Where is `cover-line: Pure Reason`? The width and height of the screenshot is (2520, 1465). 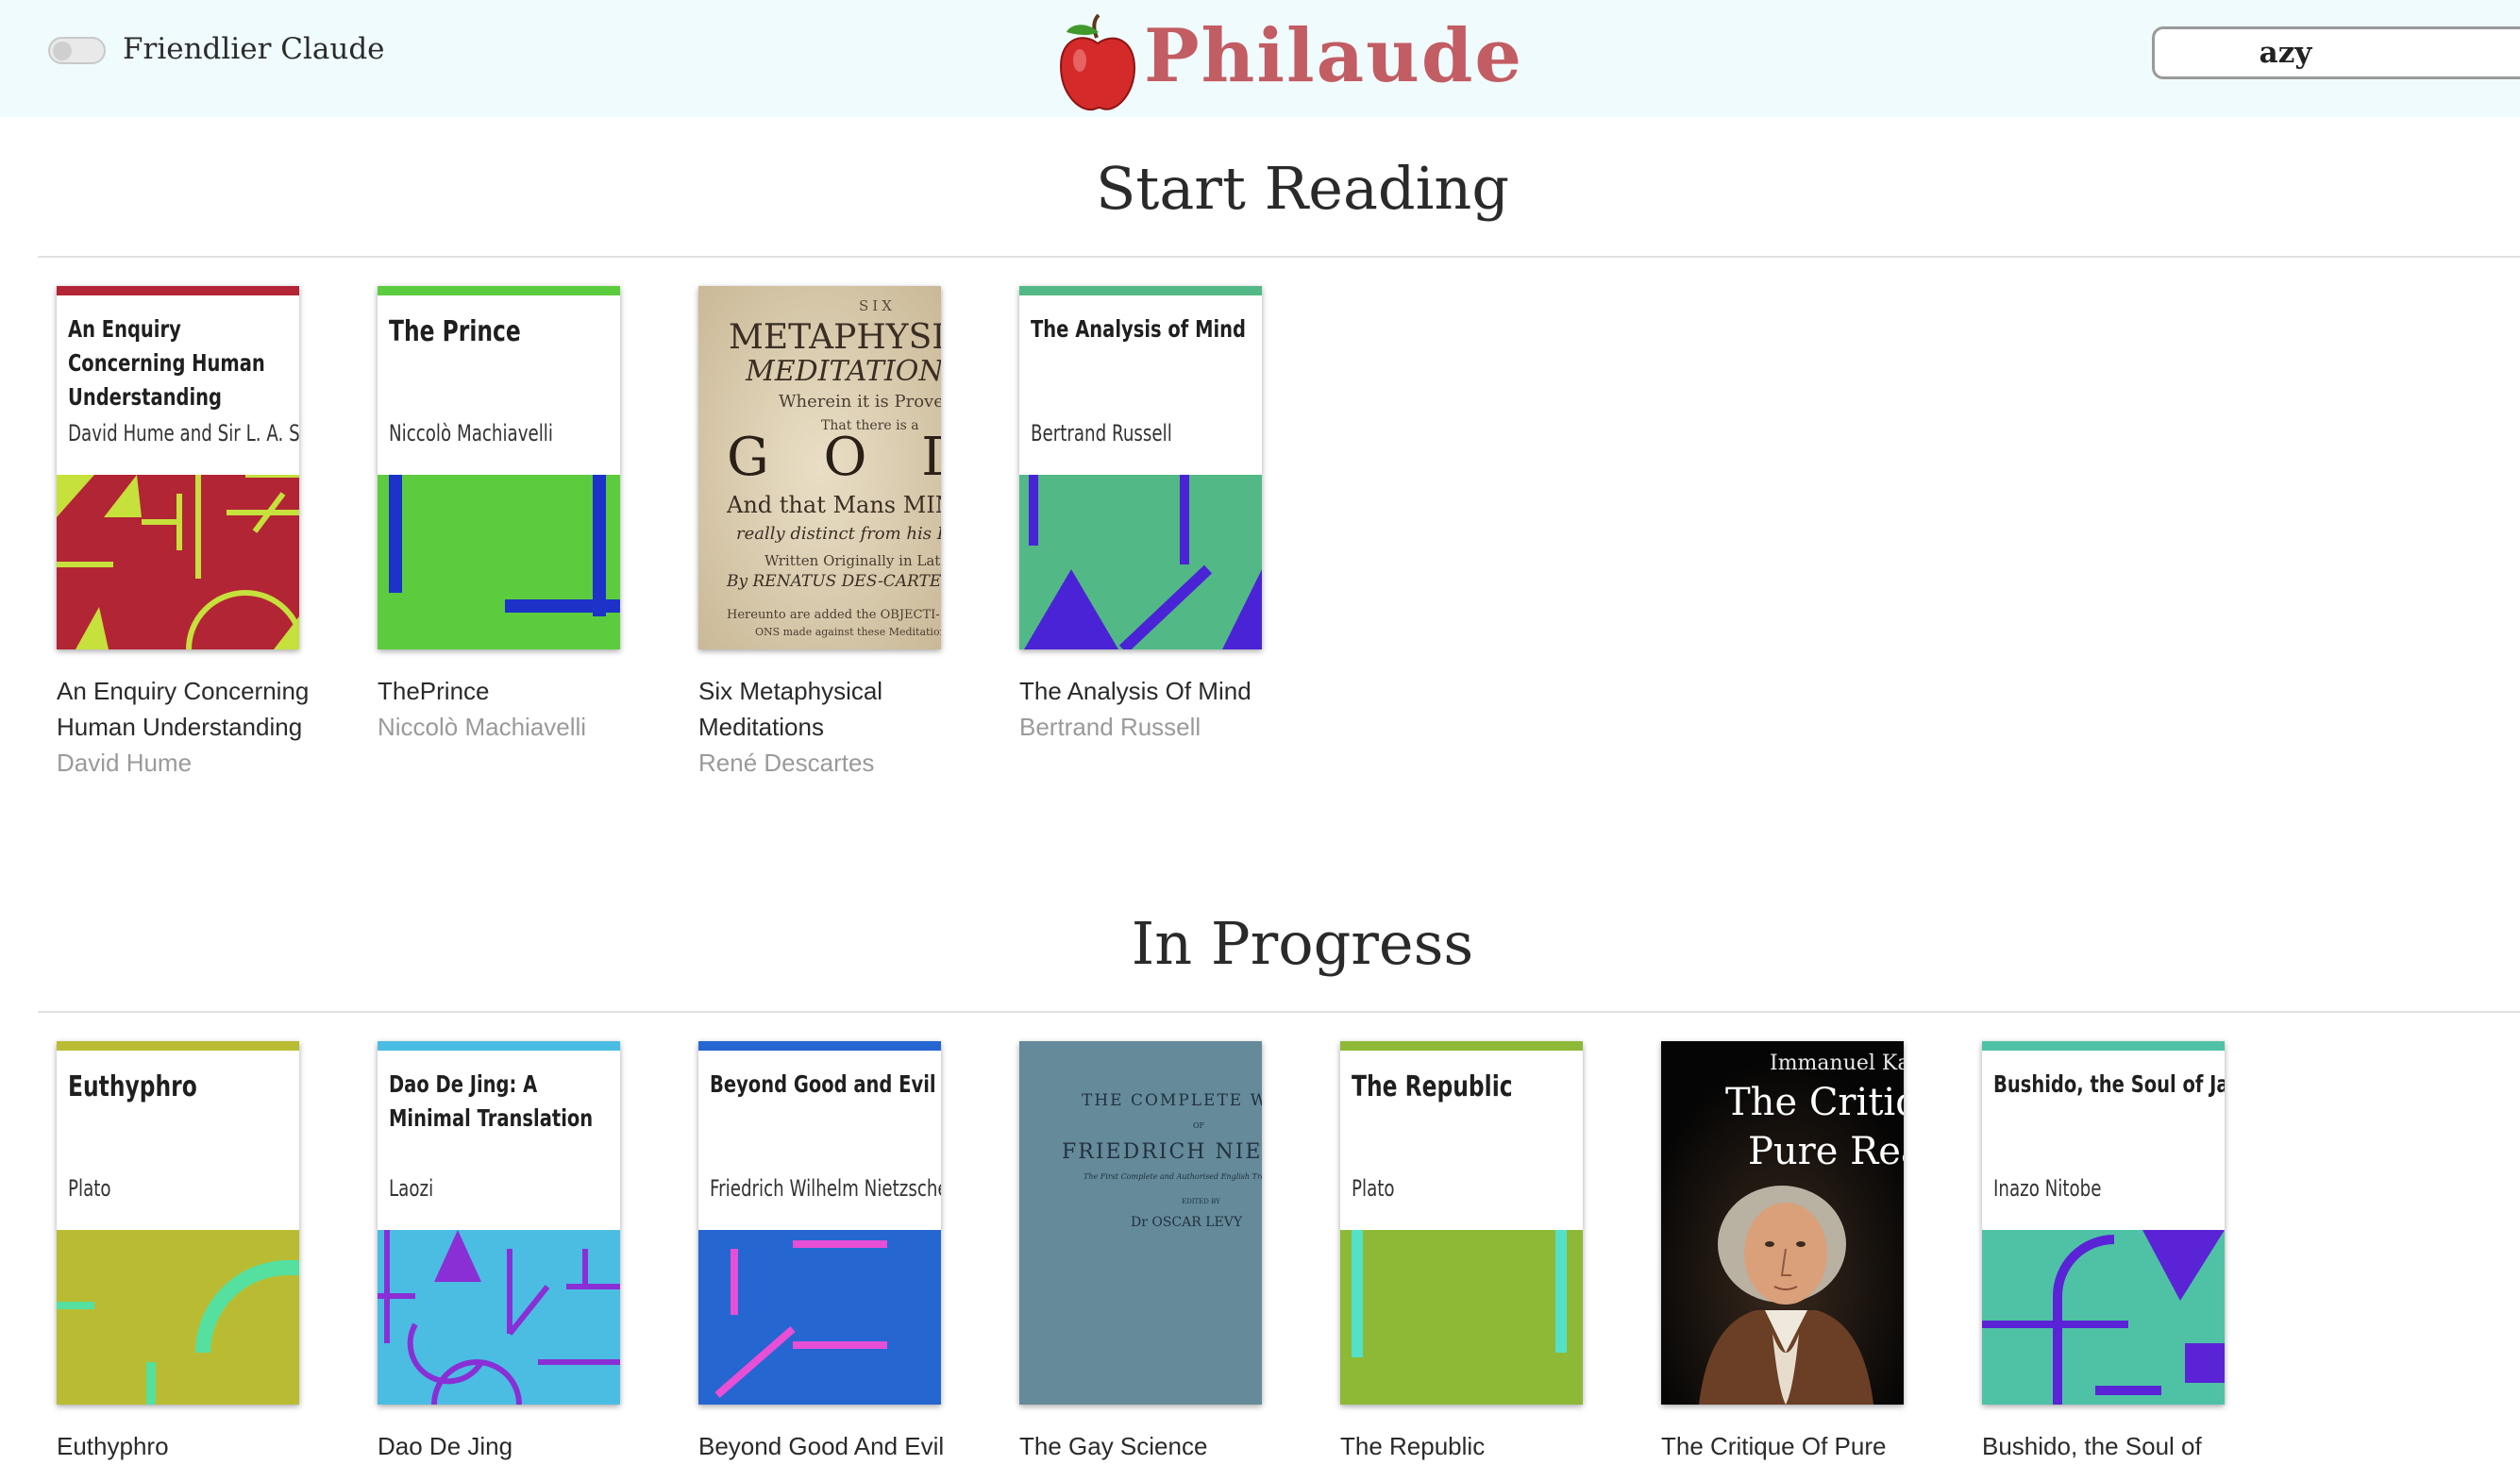 cover-line: Pure Reason is located at coordinates (1826, 1151).